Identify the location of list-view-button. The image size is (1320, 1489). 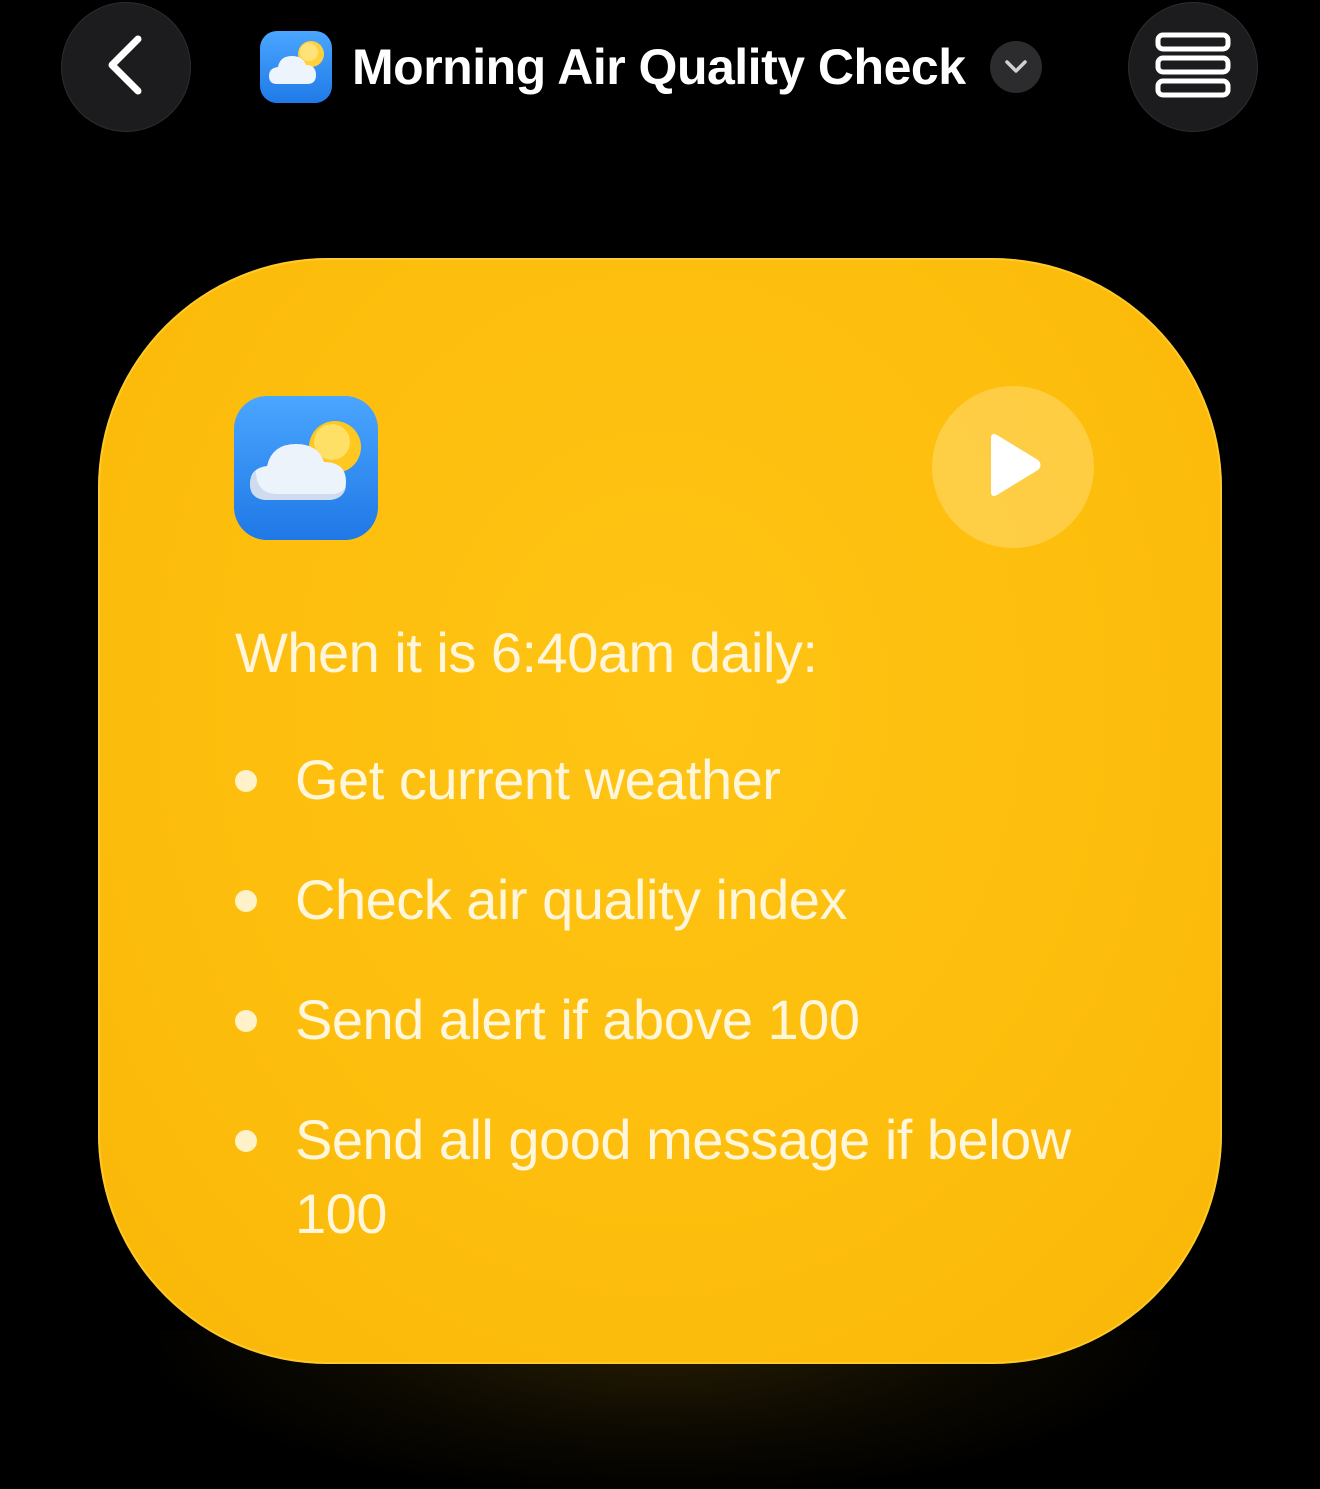
(1193, 67).